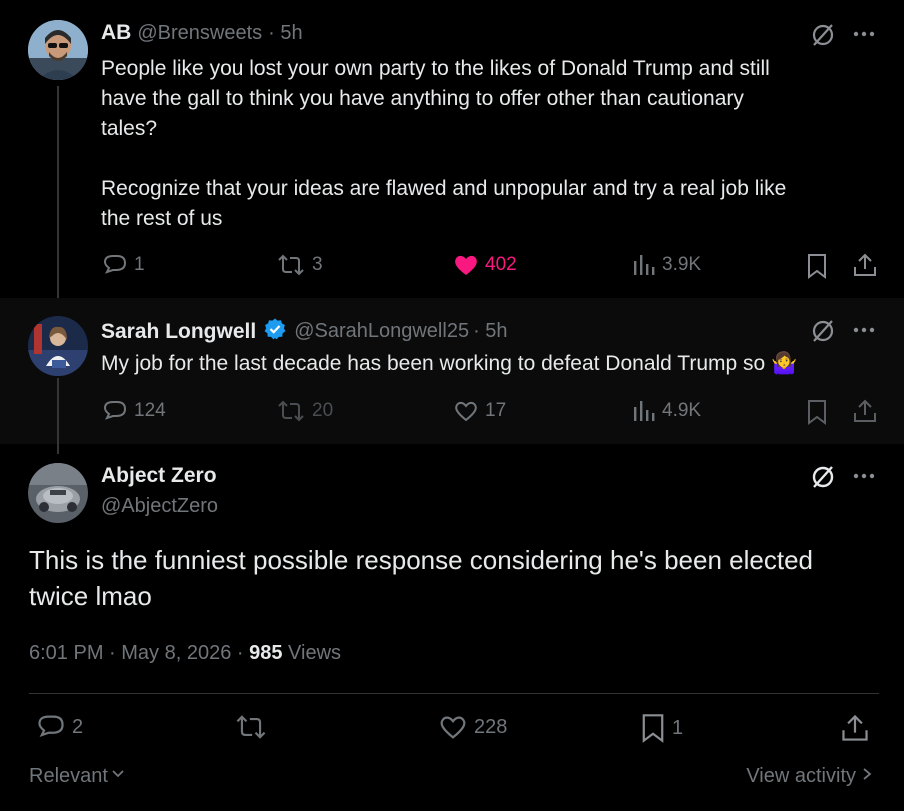 Image resolution: width=904 pixels, height=811 pixels. What do you see at coordinates (150, 410) in the screenshot?
I see `reply-count: 124` at bounding box center [150, 410].